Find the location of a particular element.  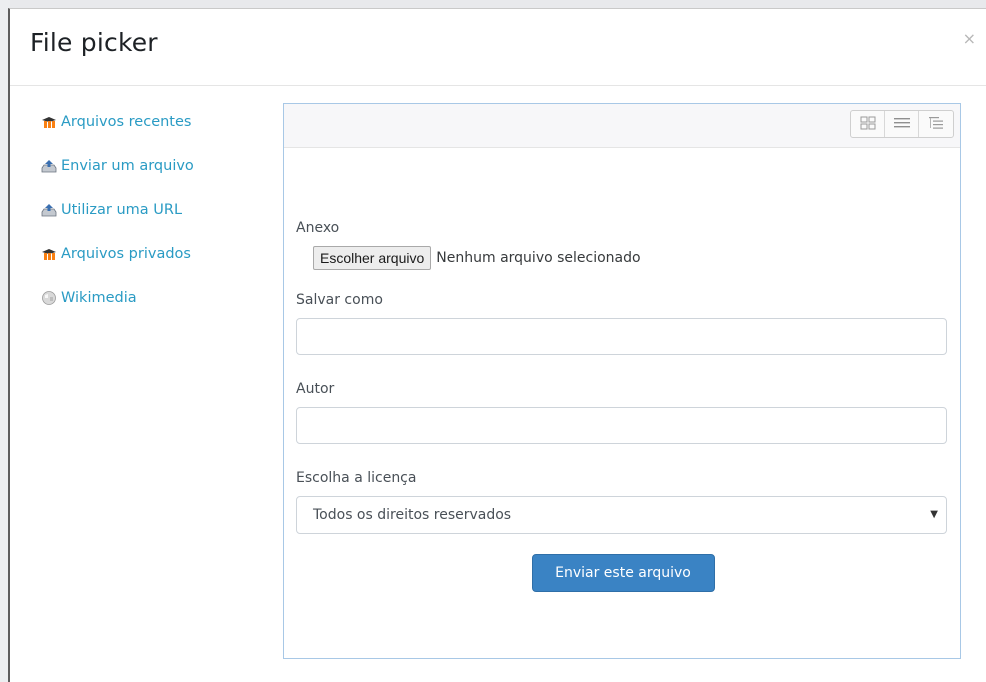

icons-view-icon is located at coordinates (868, 124).